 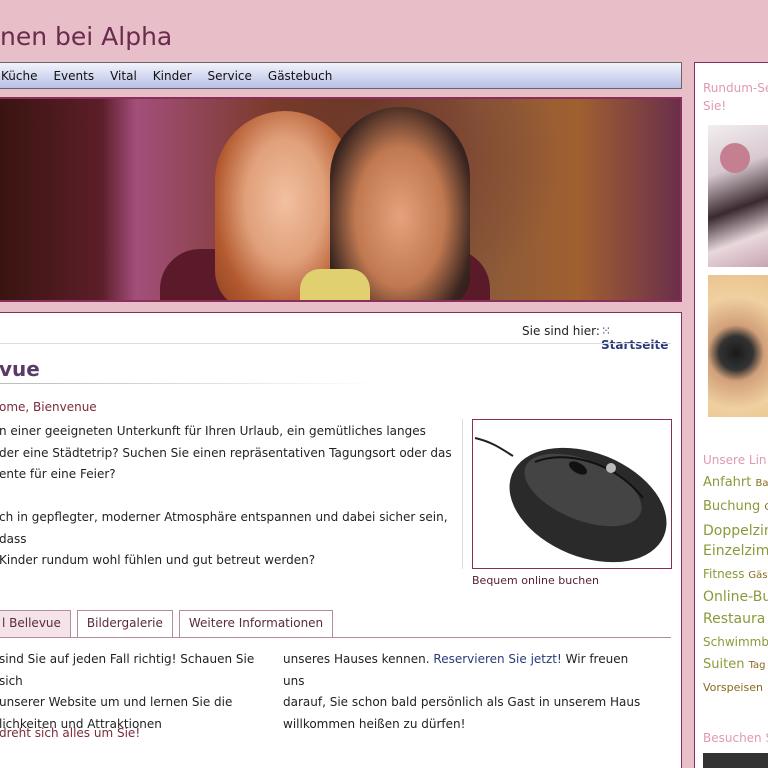 I want to click on tag-suiten: Suiten Tag, so click(x=734, y=664).